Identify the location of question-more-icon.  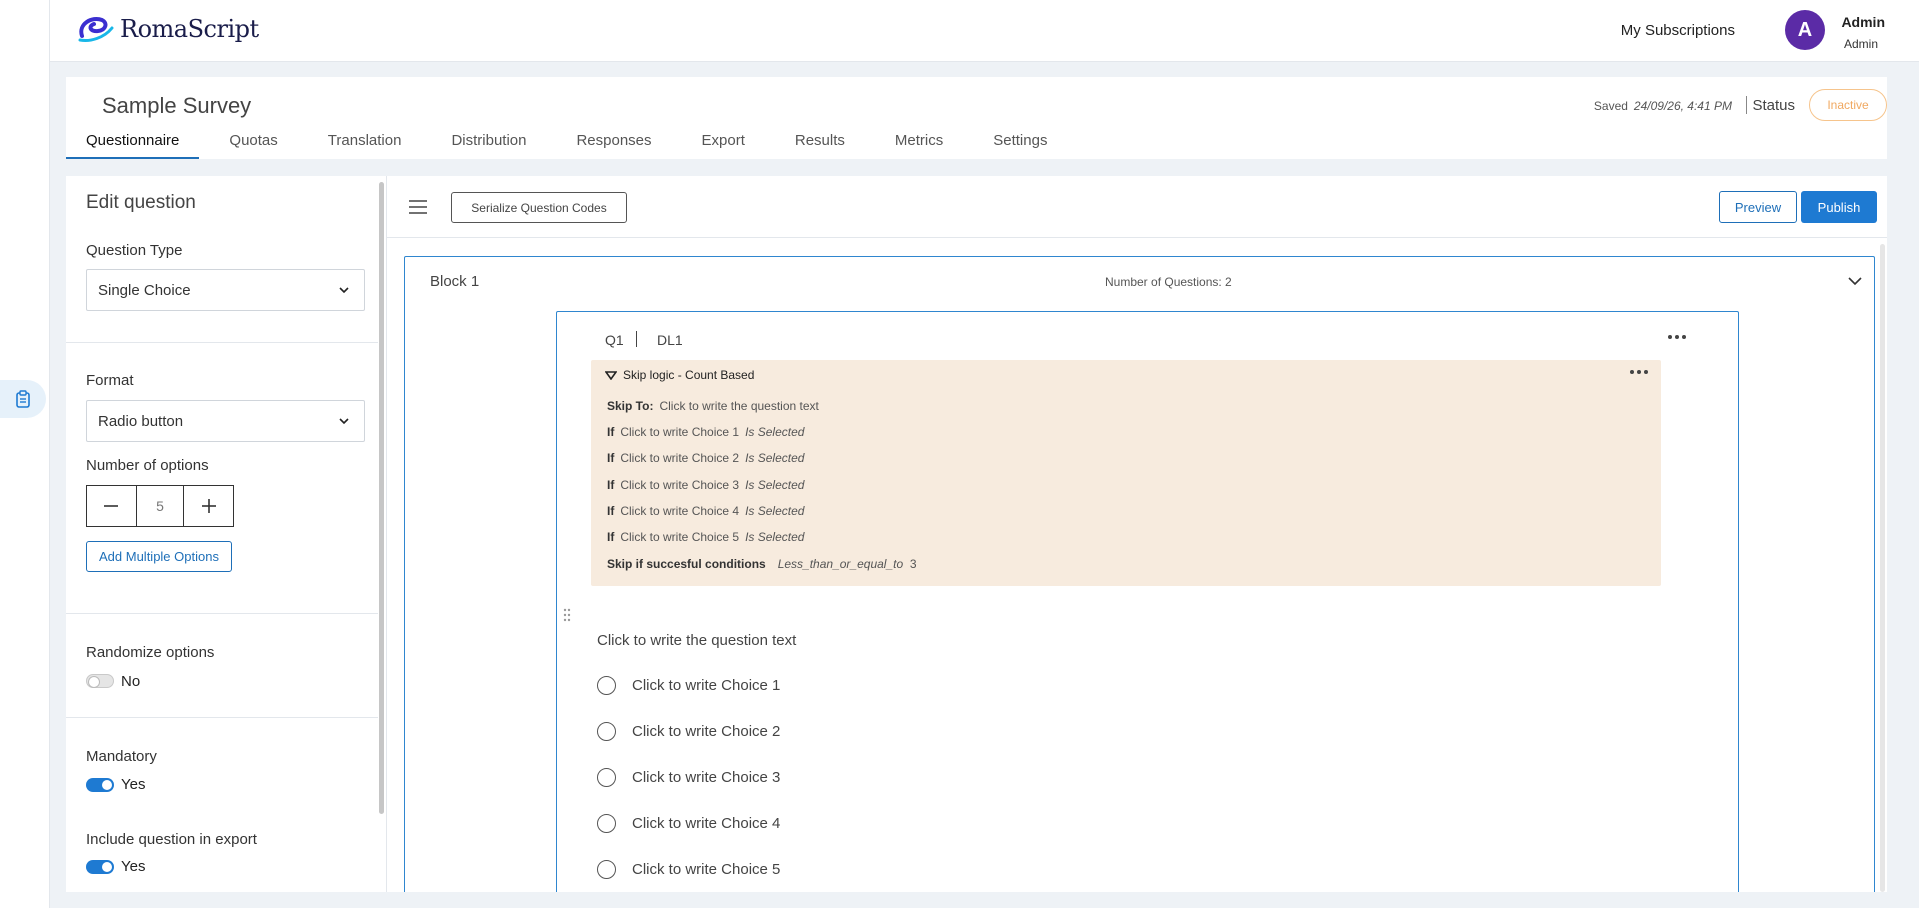
(1677, 337).